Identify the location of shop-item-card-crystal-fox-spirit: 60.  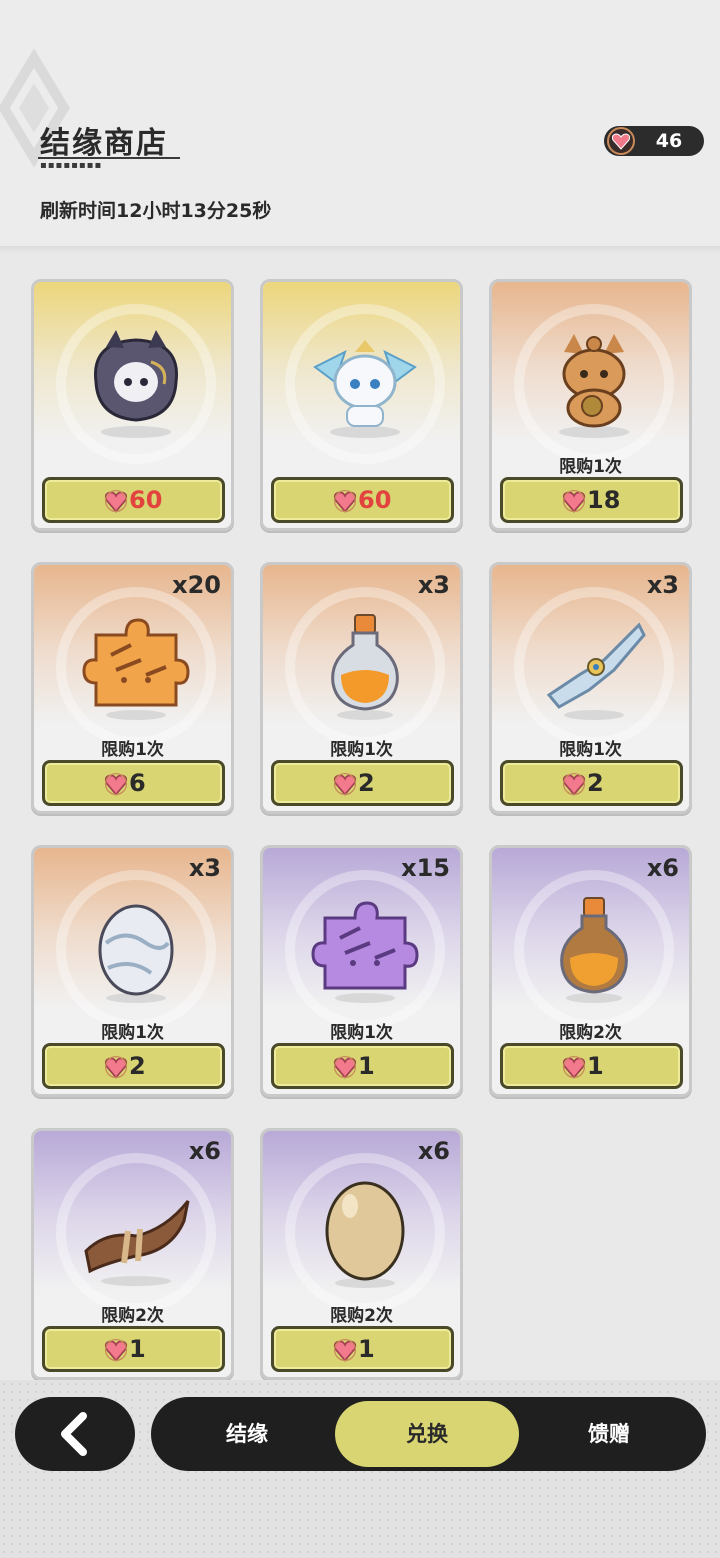
(361, 405).